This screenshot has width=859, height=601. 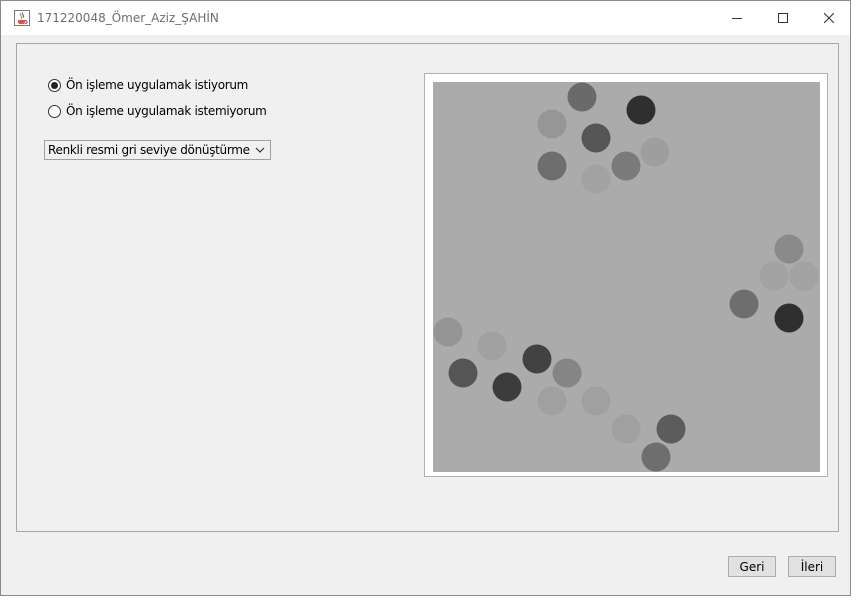 I want to click on radio-skip-preprocessing: Ön işleme uygulamak istemiyorum, so click(x=157, y=111).